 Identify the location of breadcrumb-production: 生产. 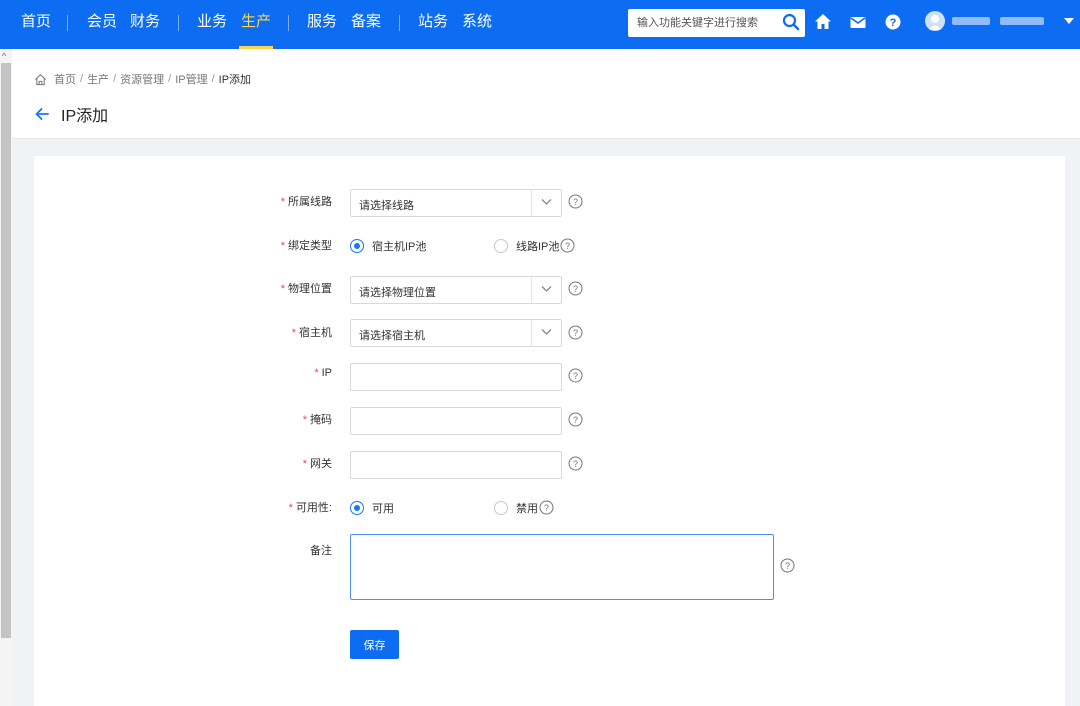
(98, 79).